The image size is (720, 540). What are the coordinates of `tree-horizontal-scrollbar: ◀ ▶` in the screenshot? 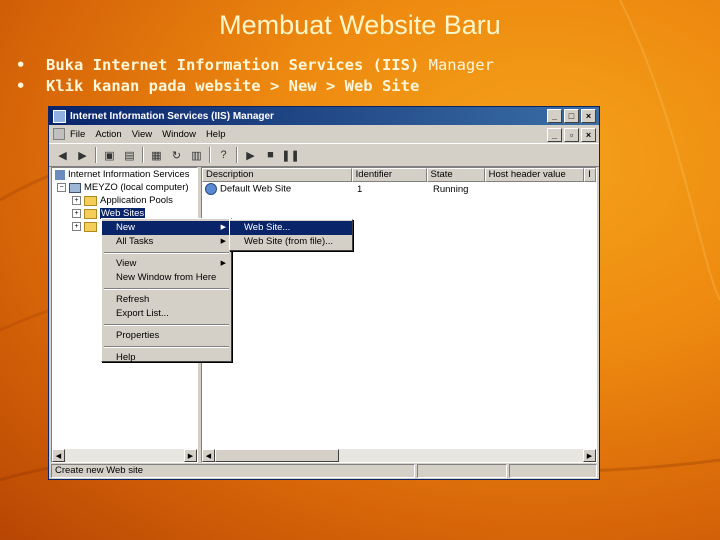 It's located at (124, 455).